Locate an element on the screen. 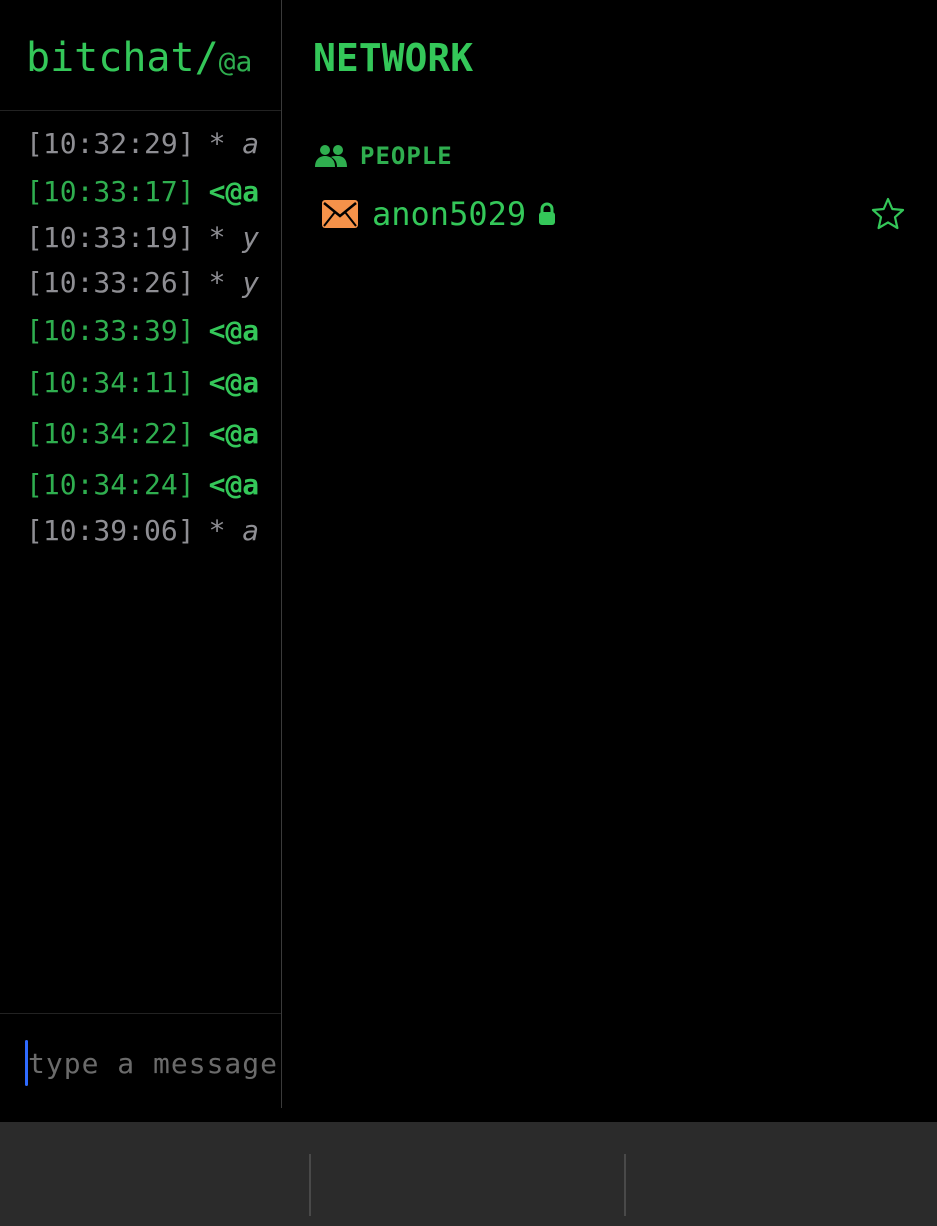 This screenshot has height=1226, width=937. envelope-icon is located at coordinates (340, 214).